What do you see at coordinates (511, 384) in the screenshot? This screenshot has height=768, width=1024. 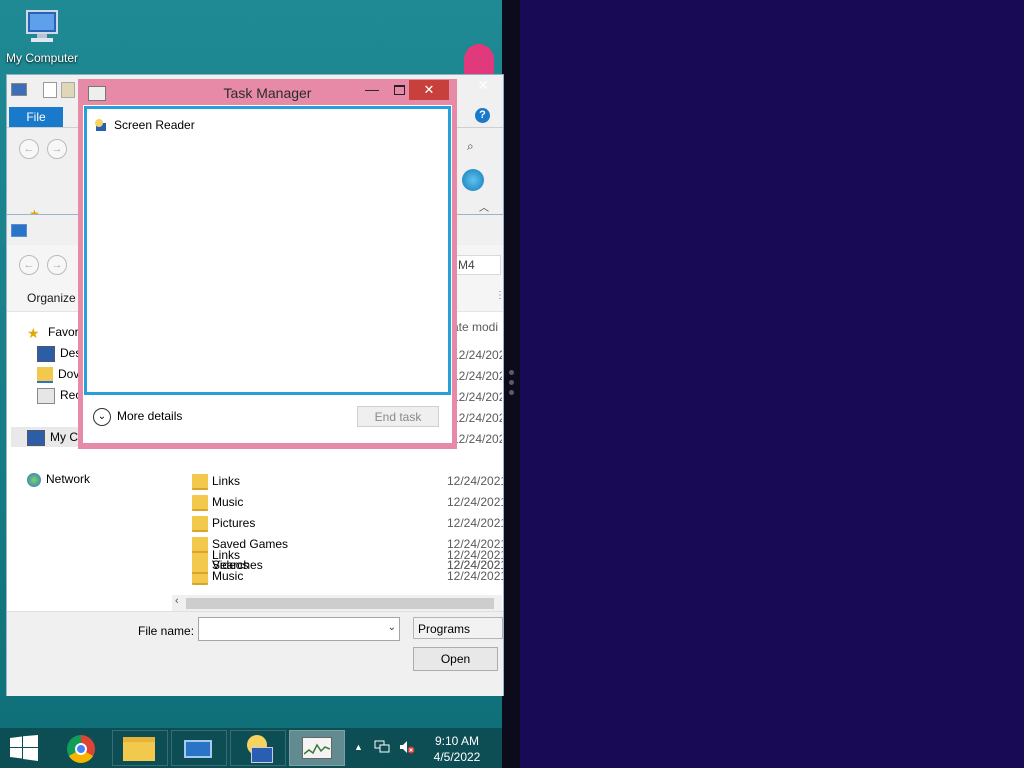 I see `snap-divider` at bounding box center [511, 384].